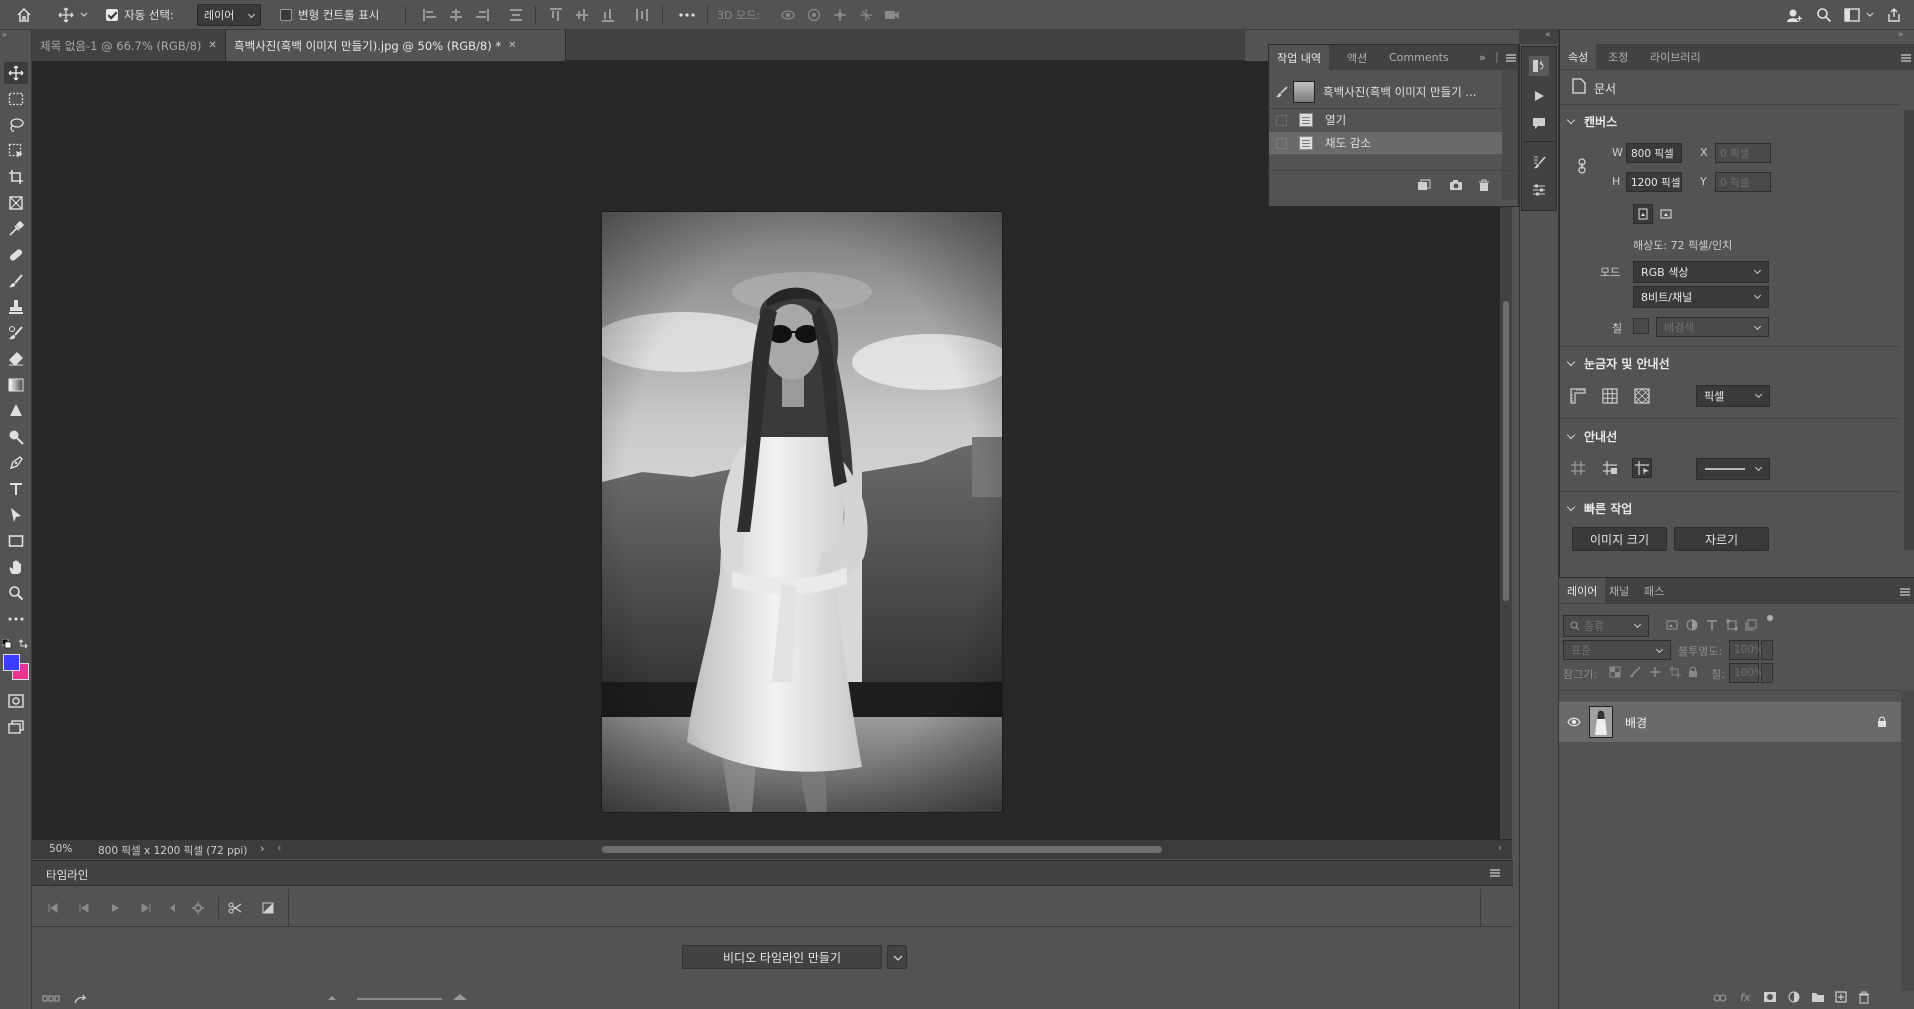 The height and width of the screenshot is (1009, 1914). I want to click on tab-actions: 액션, so click(1357, 57).